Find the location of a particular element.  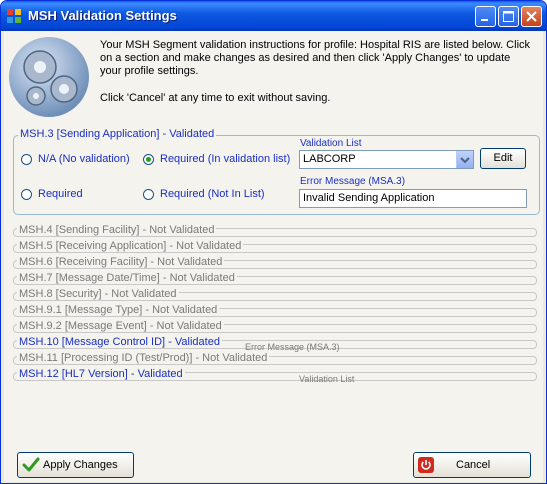

maximize-button is located at coordinates (508, 16).